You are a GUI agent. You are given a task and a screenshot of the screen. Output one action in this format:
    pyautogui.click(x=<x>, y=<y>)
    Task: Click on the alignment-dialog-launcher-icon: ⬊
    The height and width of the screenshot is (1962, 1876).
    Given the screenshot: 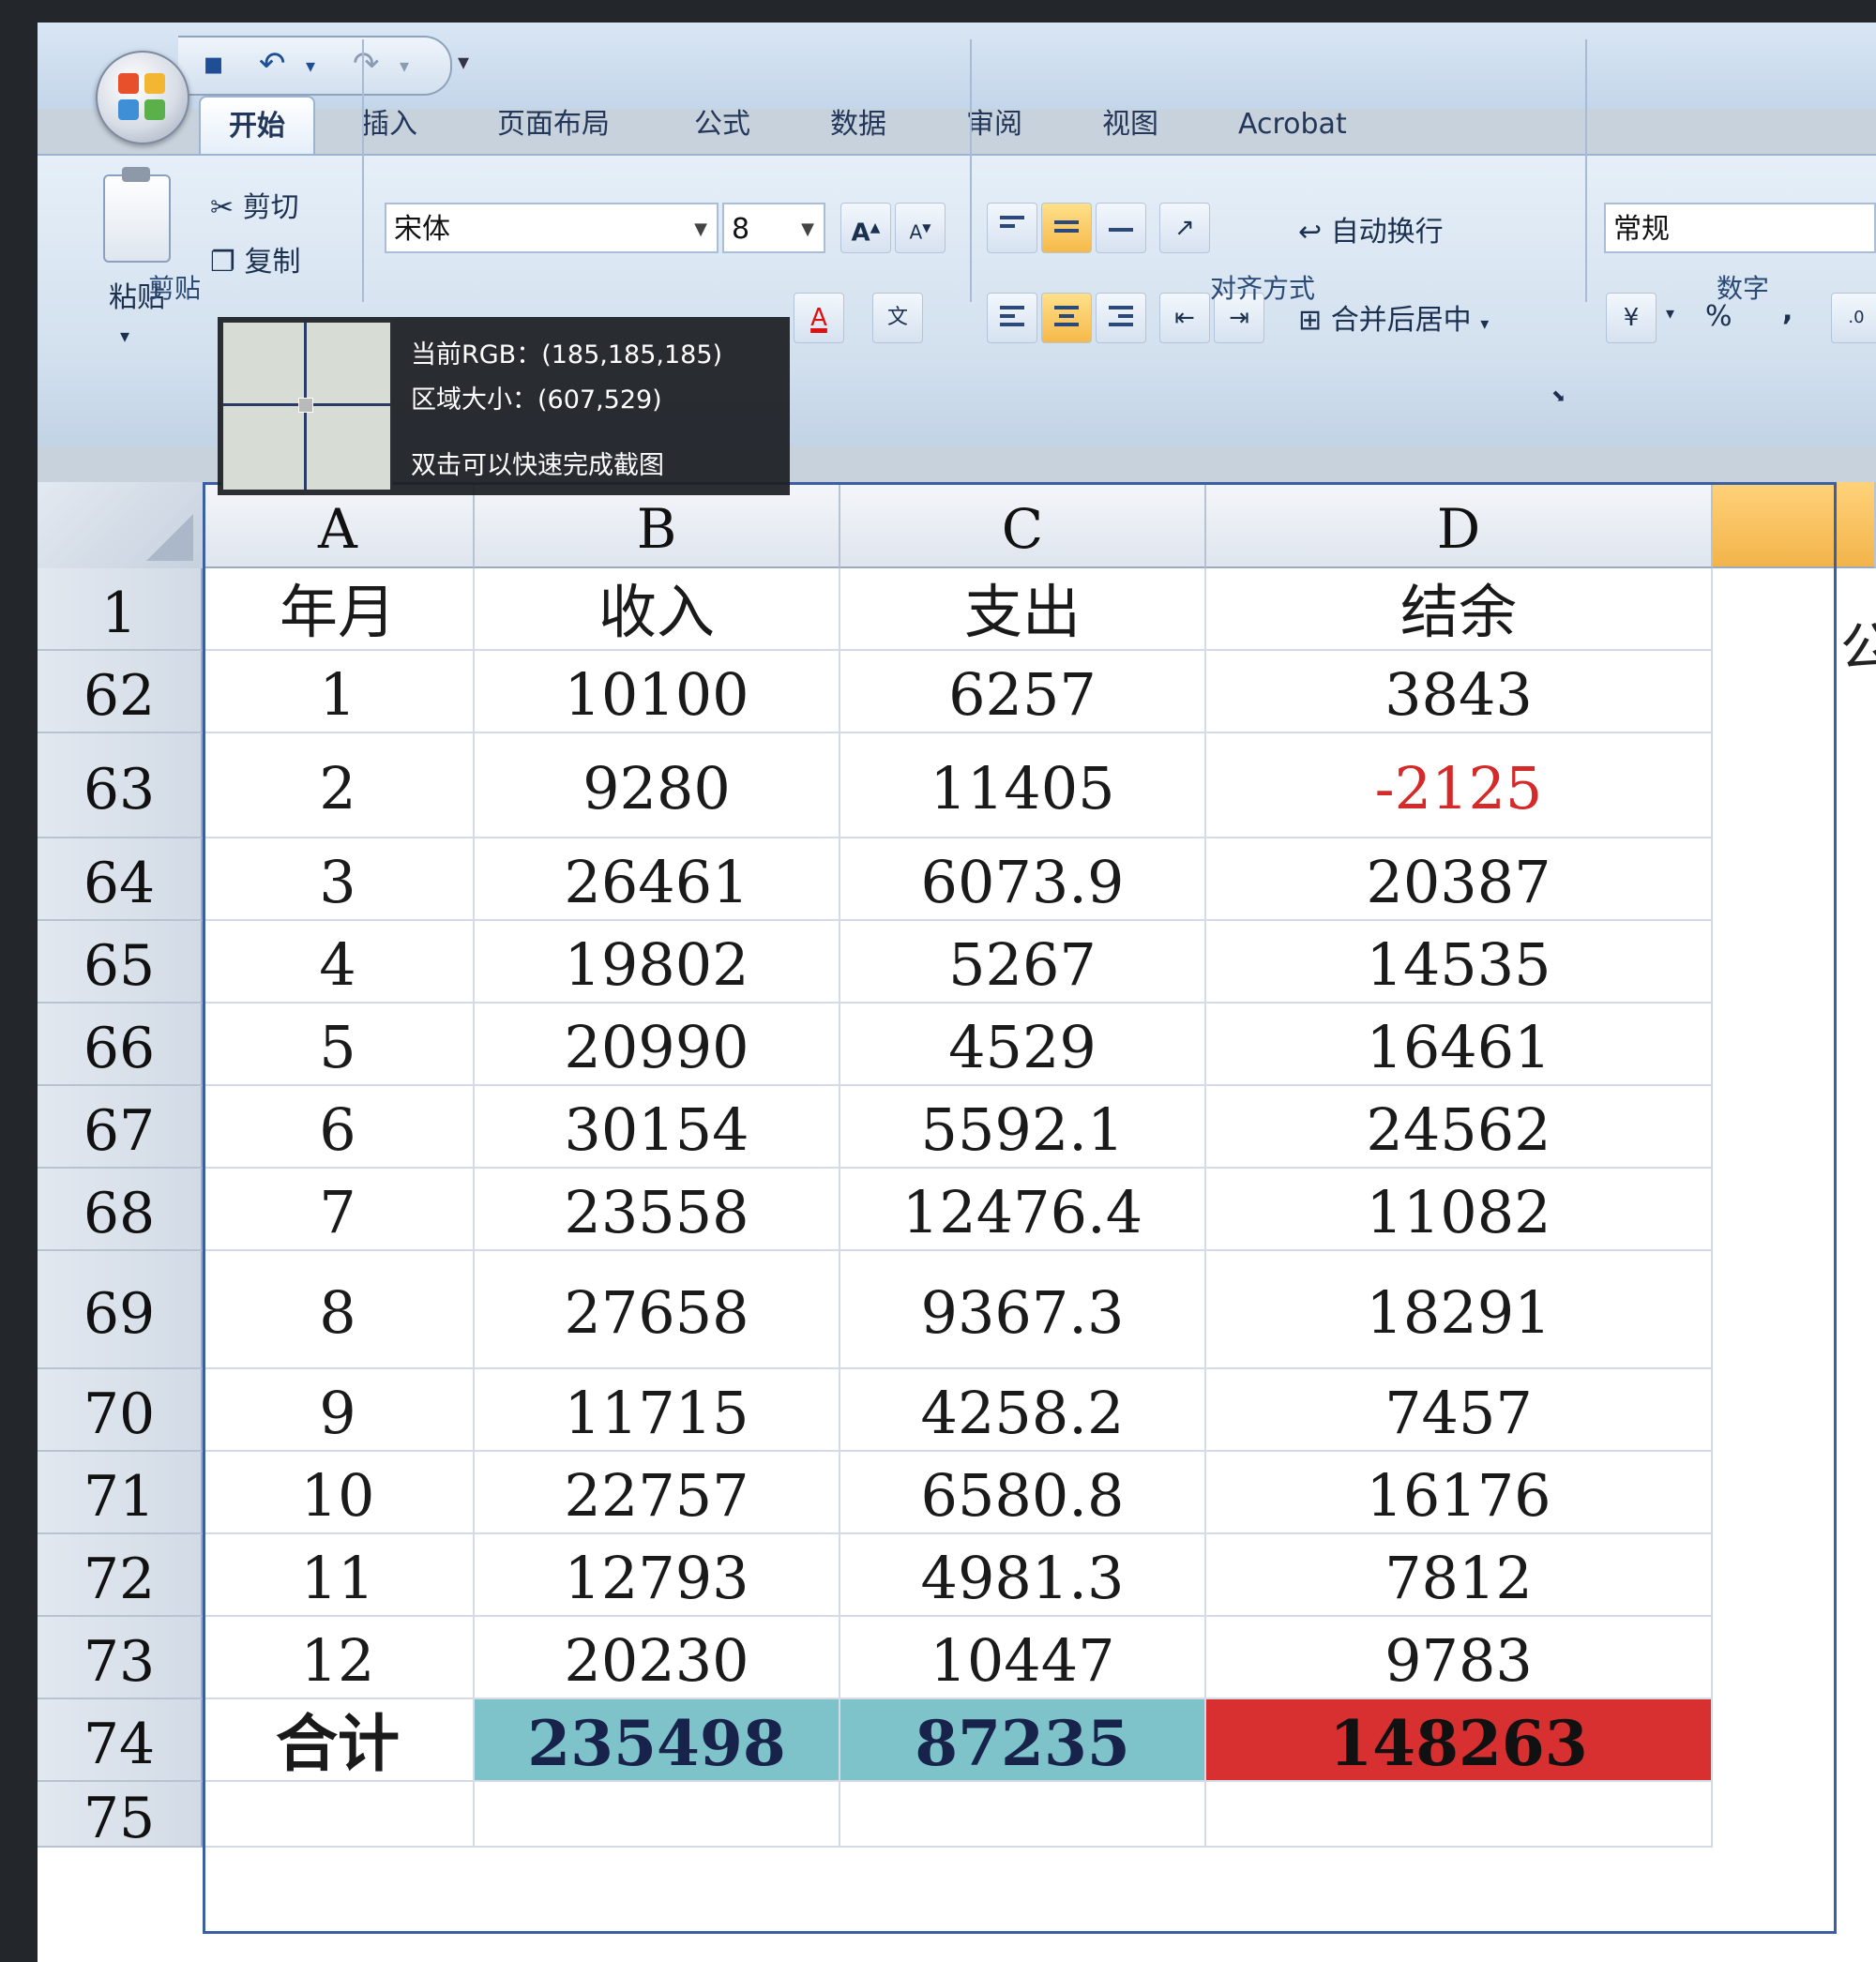 What is the action you would take?
    pyautogui.click(x=1558, y=396)
    